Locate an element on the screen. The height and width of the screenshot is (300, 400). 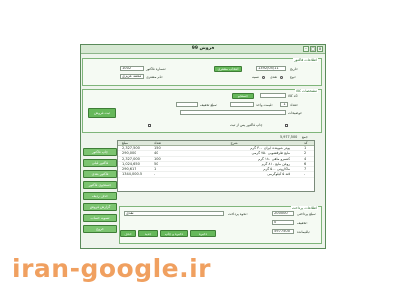
method-select: نقدی is located at coordinates (174, 213).